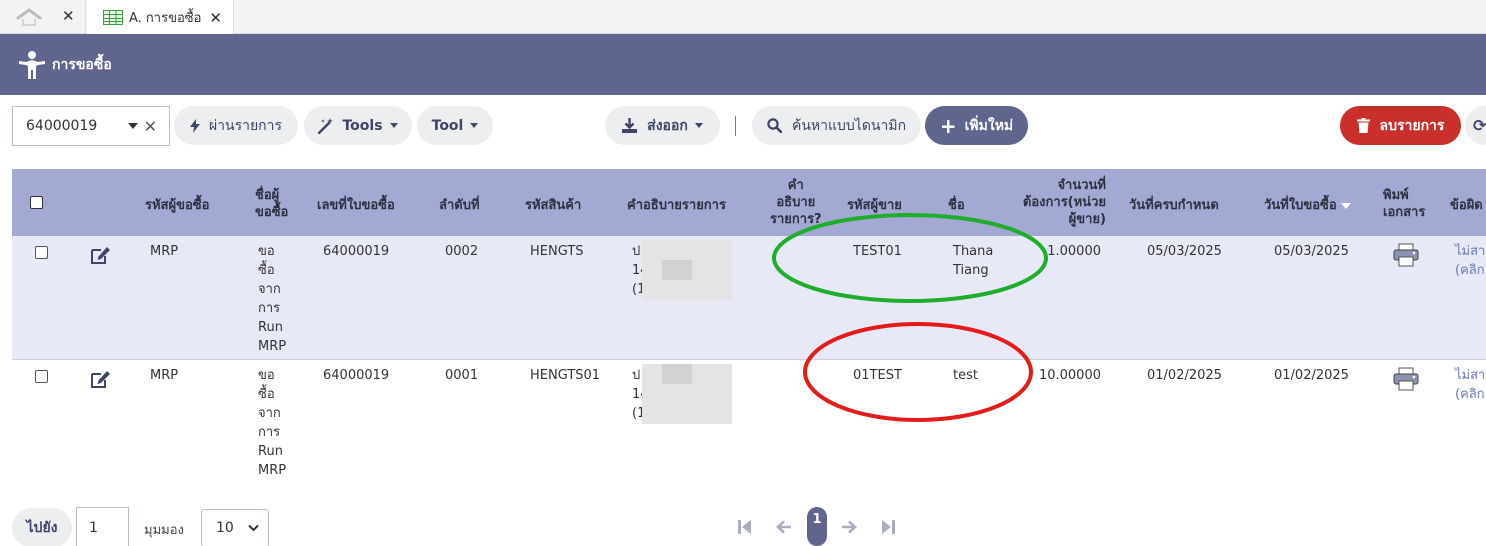 The height and width of the screenshot is (546, 1486). I want to click on last-page-icon, so click(888, 529).